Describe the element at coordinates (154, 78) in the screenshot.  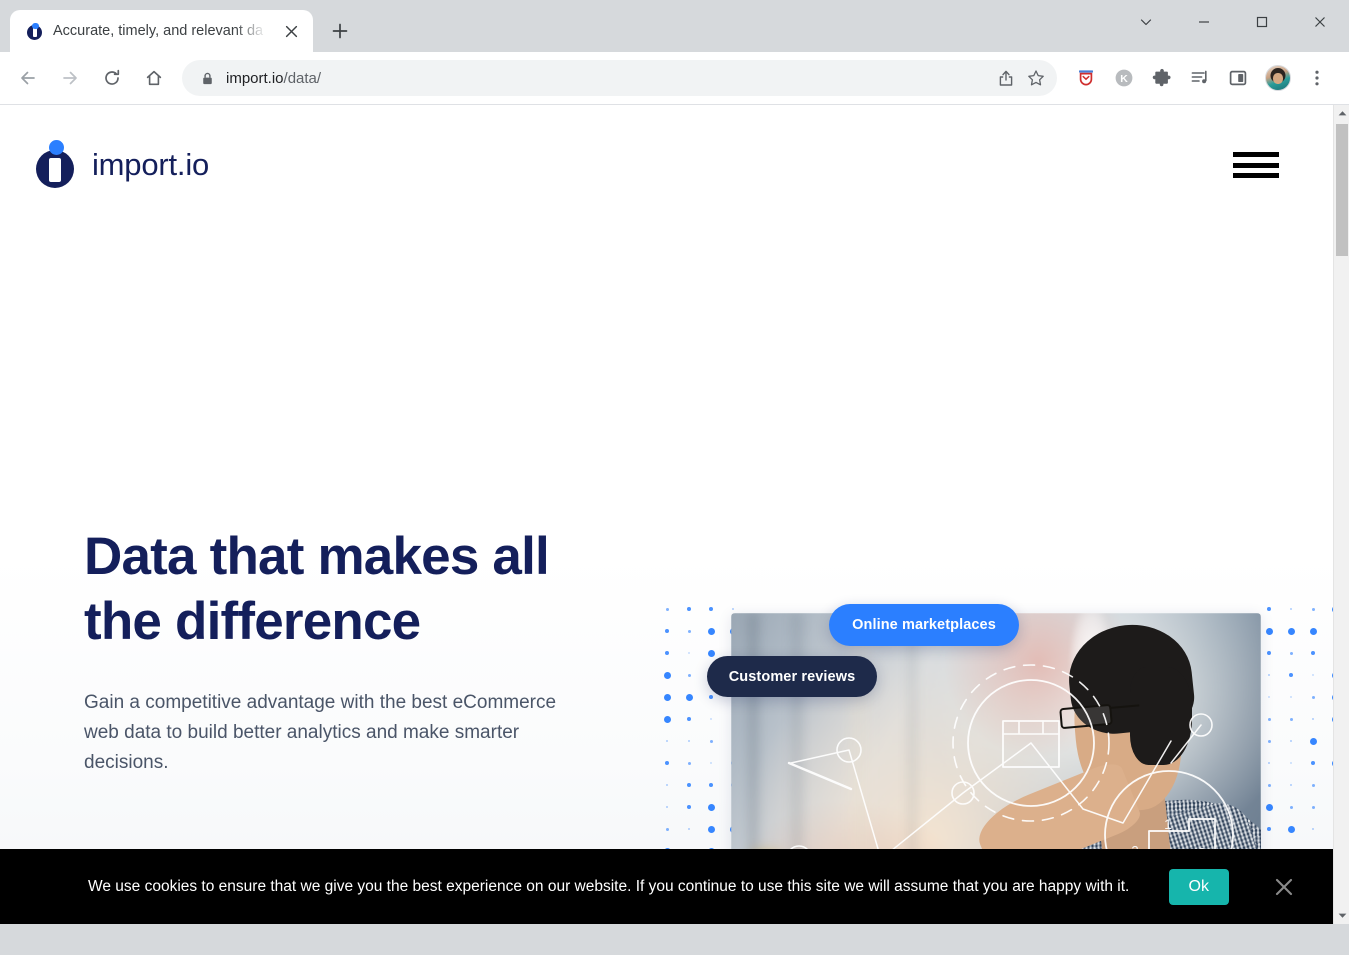
I see `home-icon` at that location.